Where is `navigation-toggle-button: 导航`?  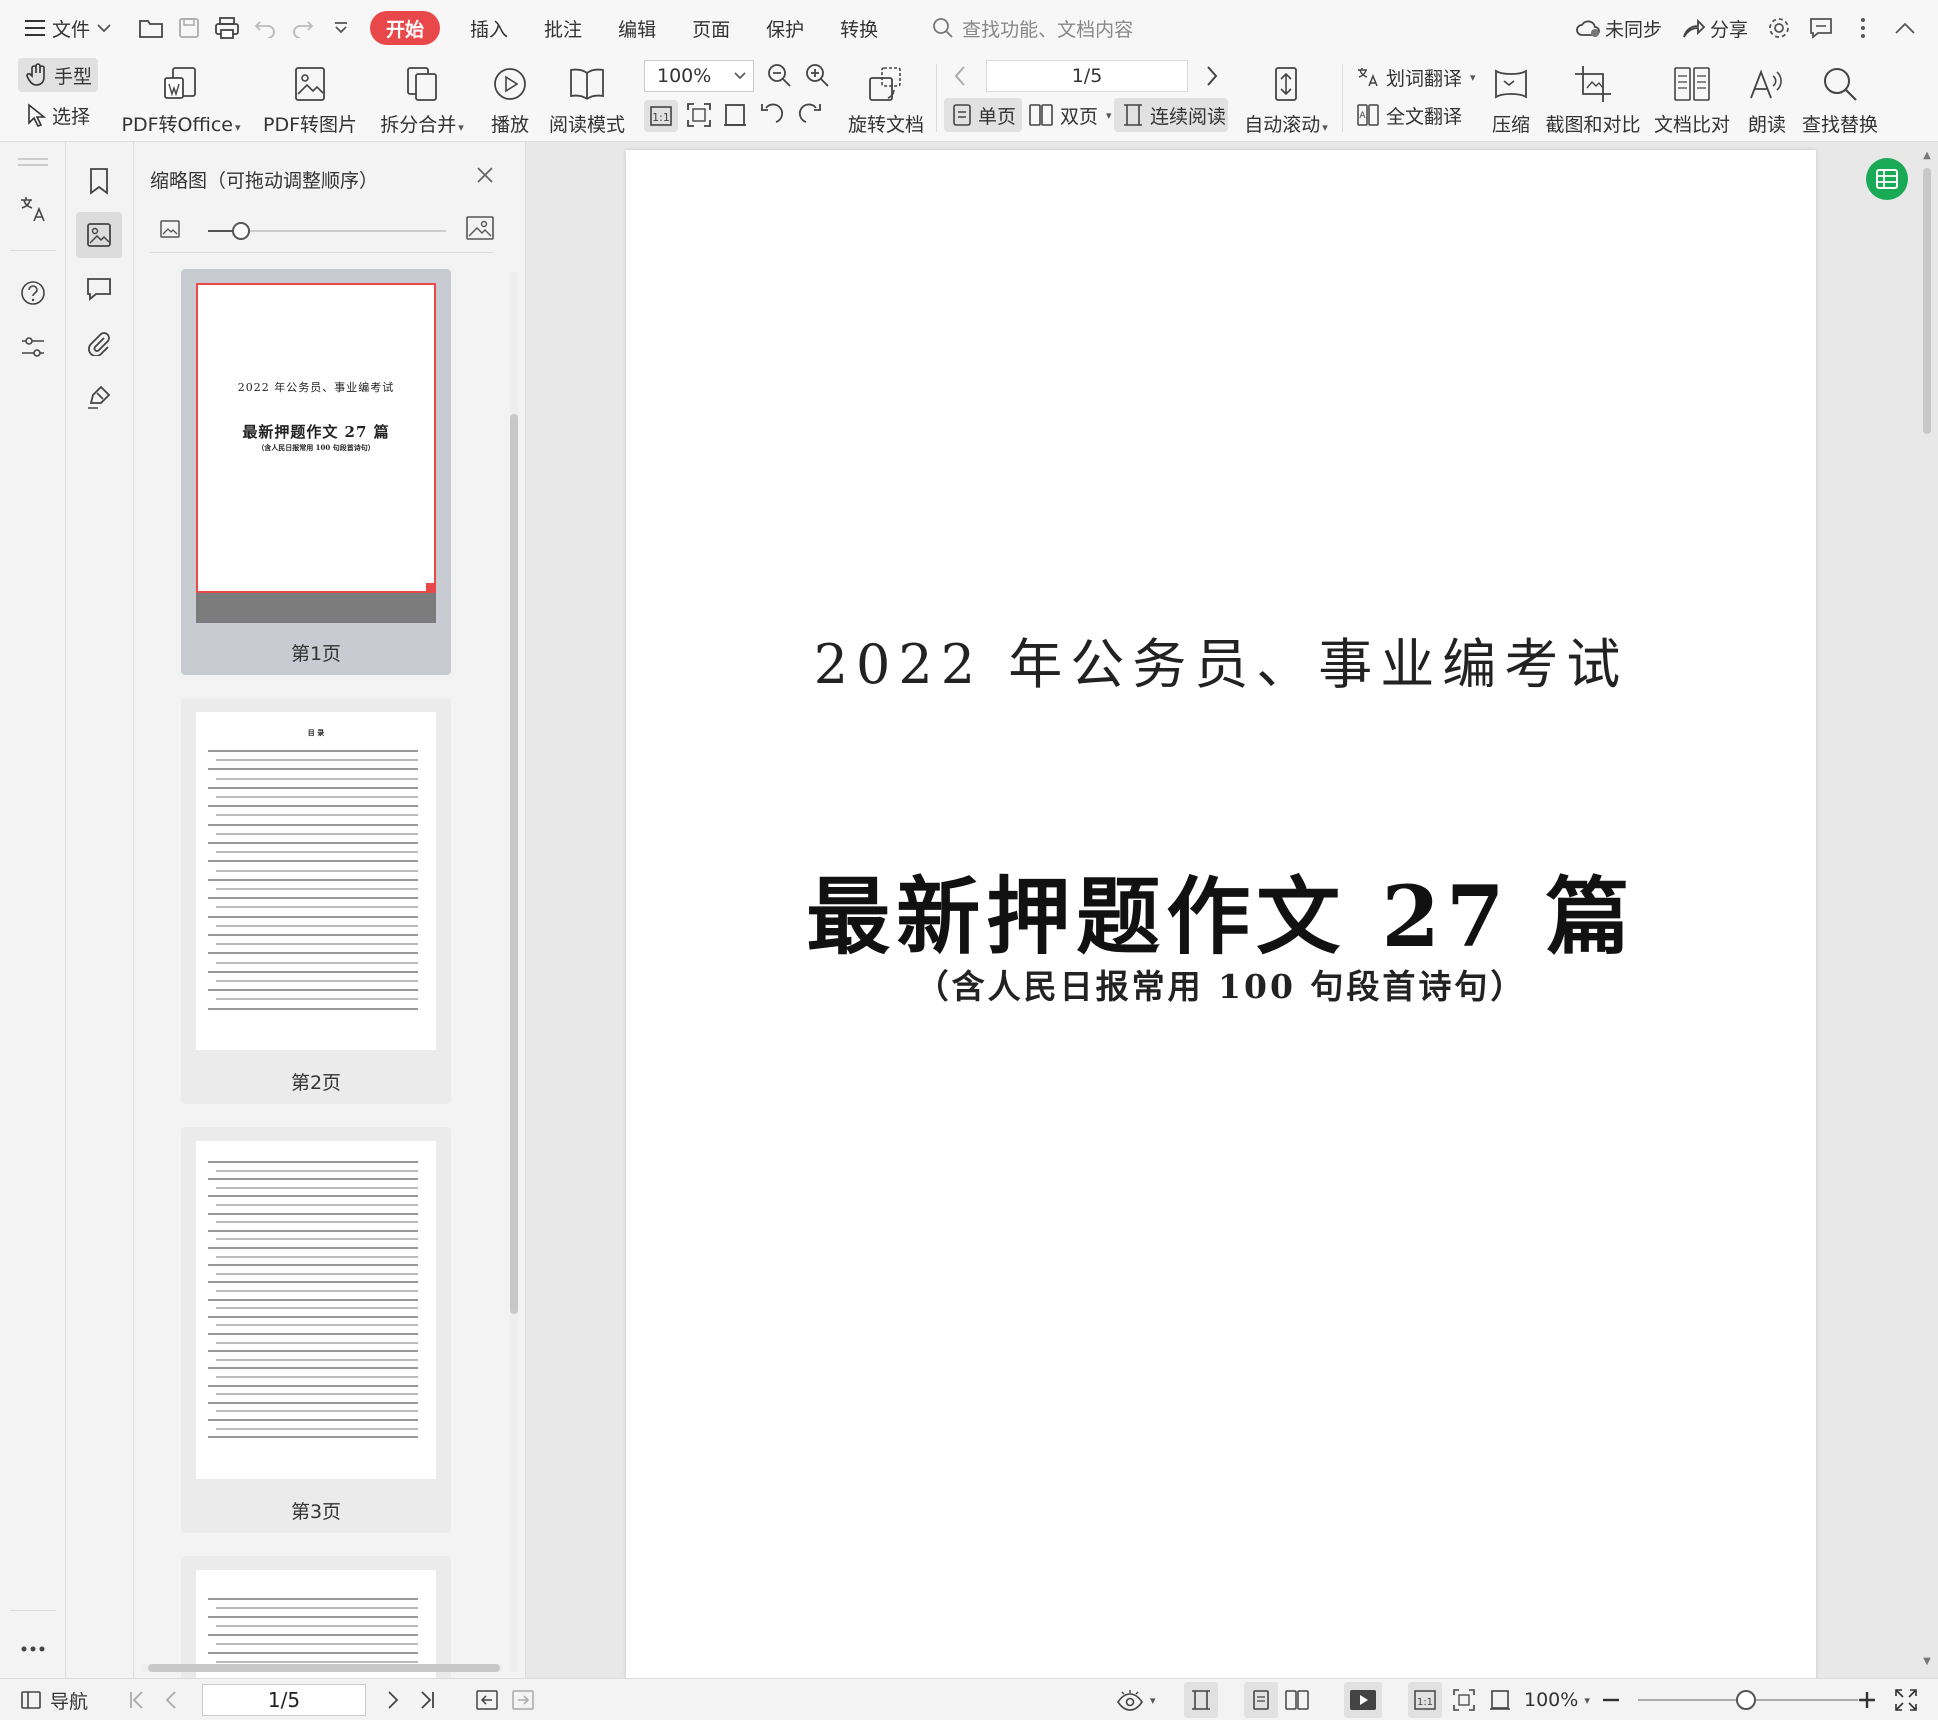 navigation-toggle-button: 导航 is located at coordinates (54, 1699).